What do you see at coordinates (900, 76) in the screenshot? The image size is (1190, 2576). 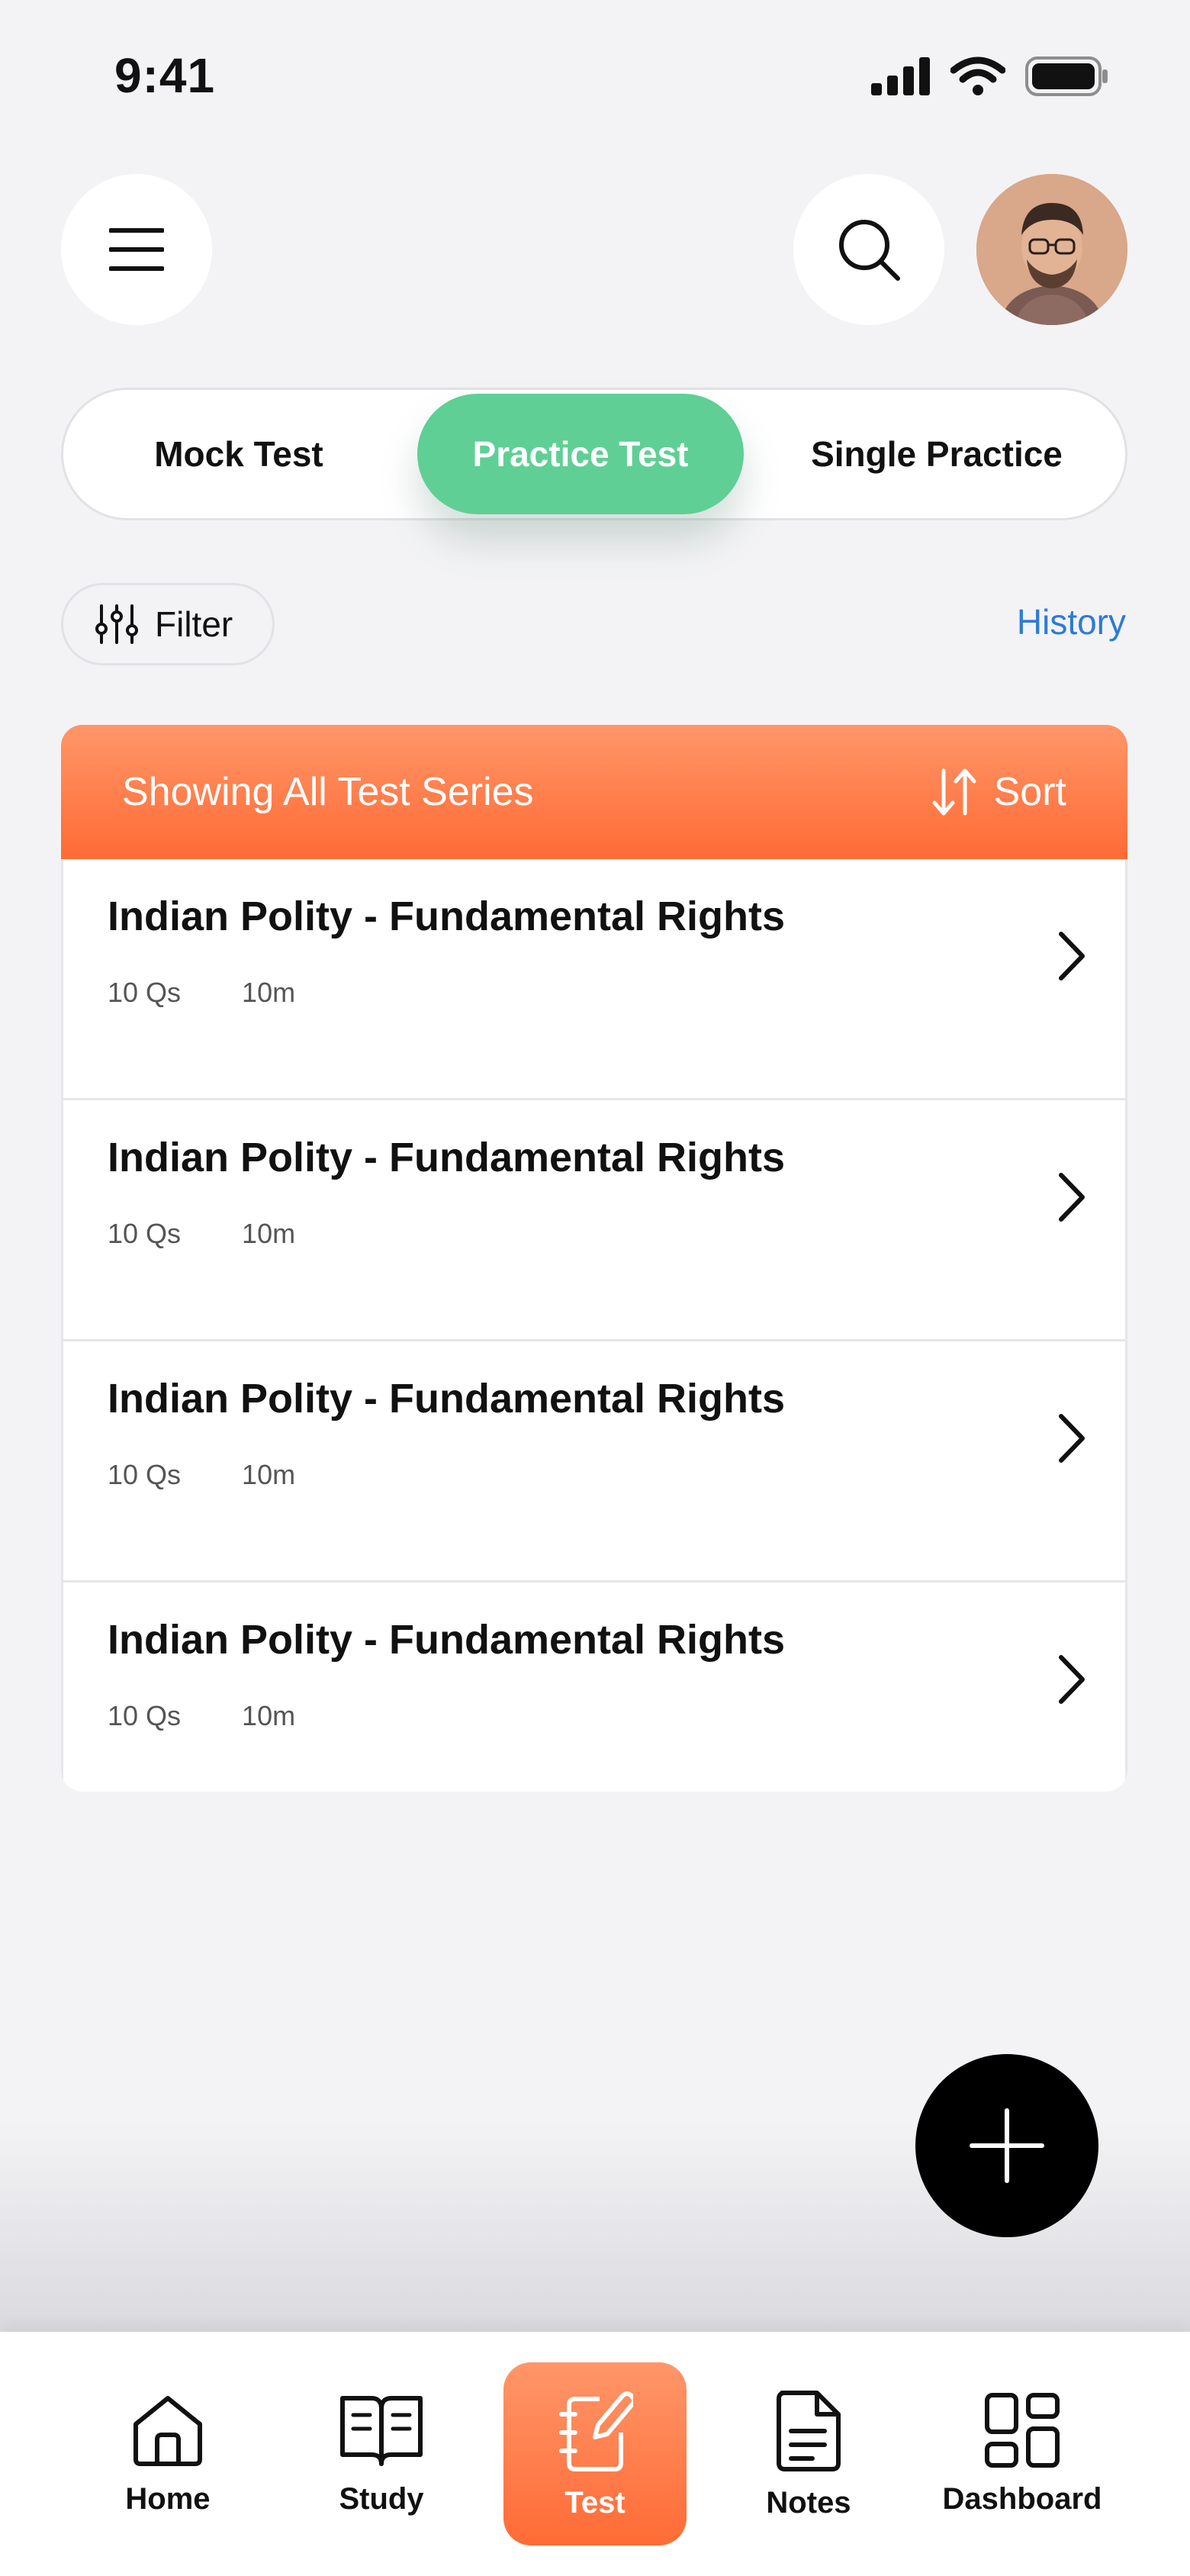 I see `cellular-signal-icon` at bounding box center [900, 76].